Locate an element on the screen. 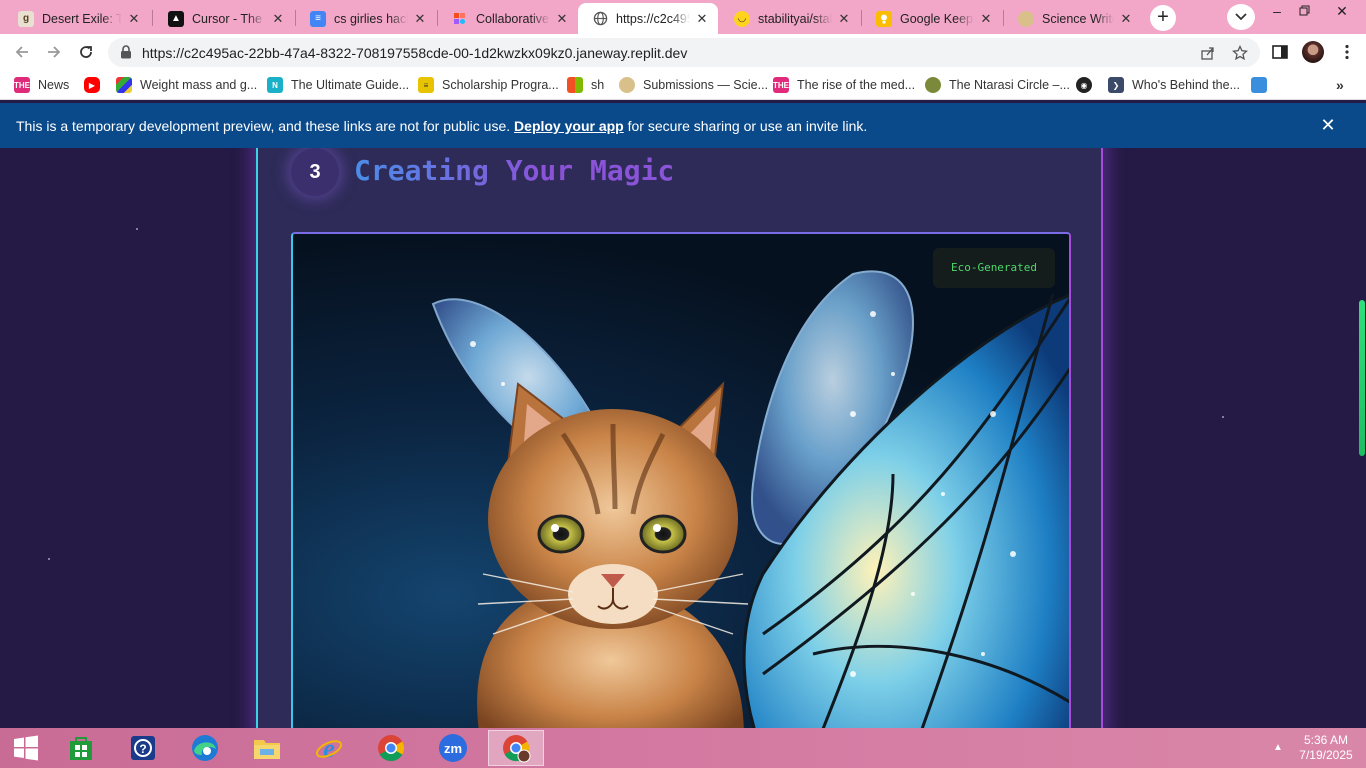  huggingface-icon: ◡ is located at coordinates (742, 18).